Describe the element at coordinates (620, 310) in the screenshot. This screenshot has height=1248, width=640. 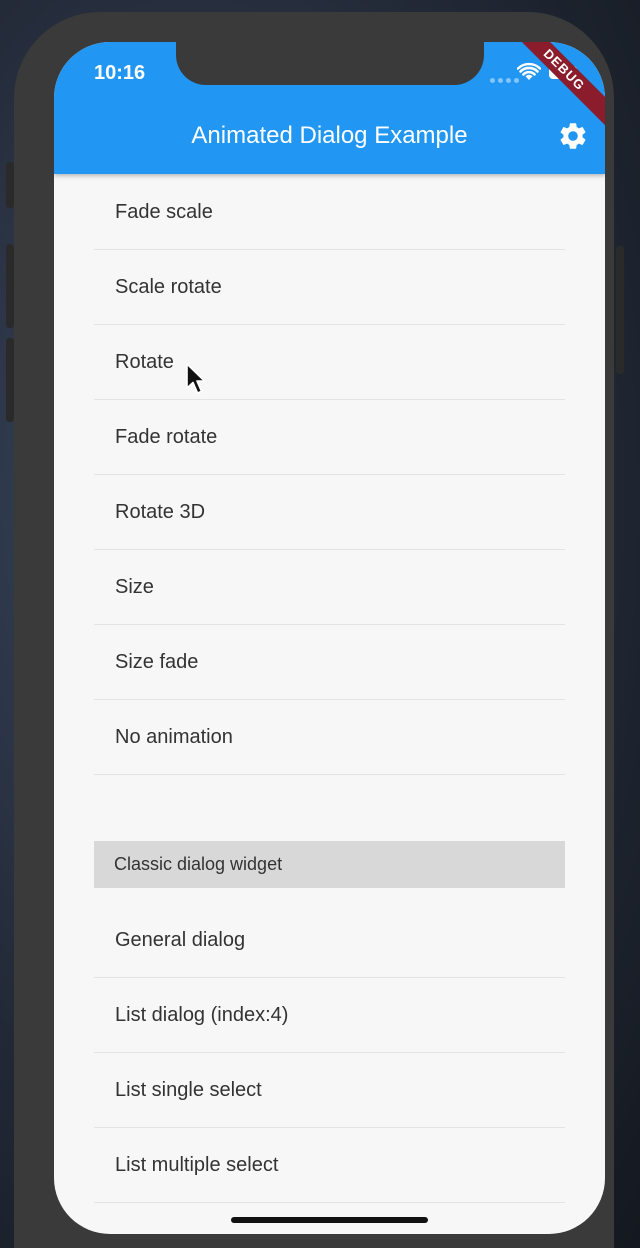
I see `phone-power-button` at that location.